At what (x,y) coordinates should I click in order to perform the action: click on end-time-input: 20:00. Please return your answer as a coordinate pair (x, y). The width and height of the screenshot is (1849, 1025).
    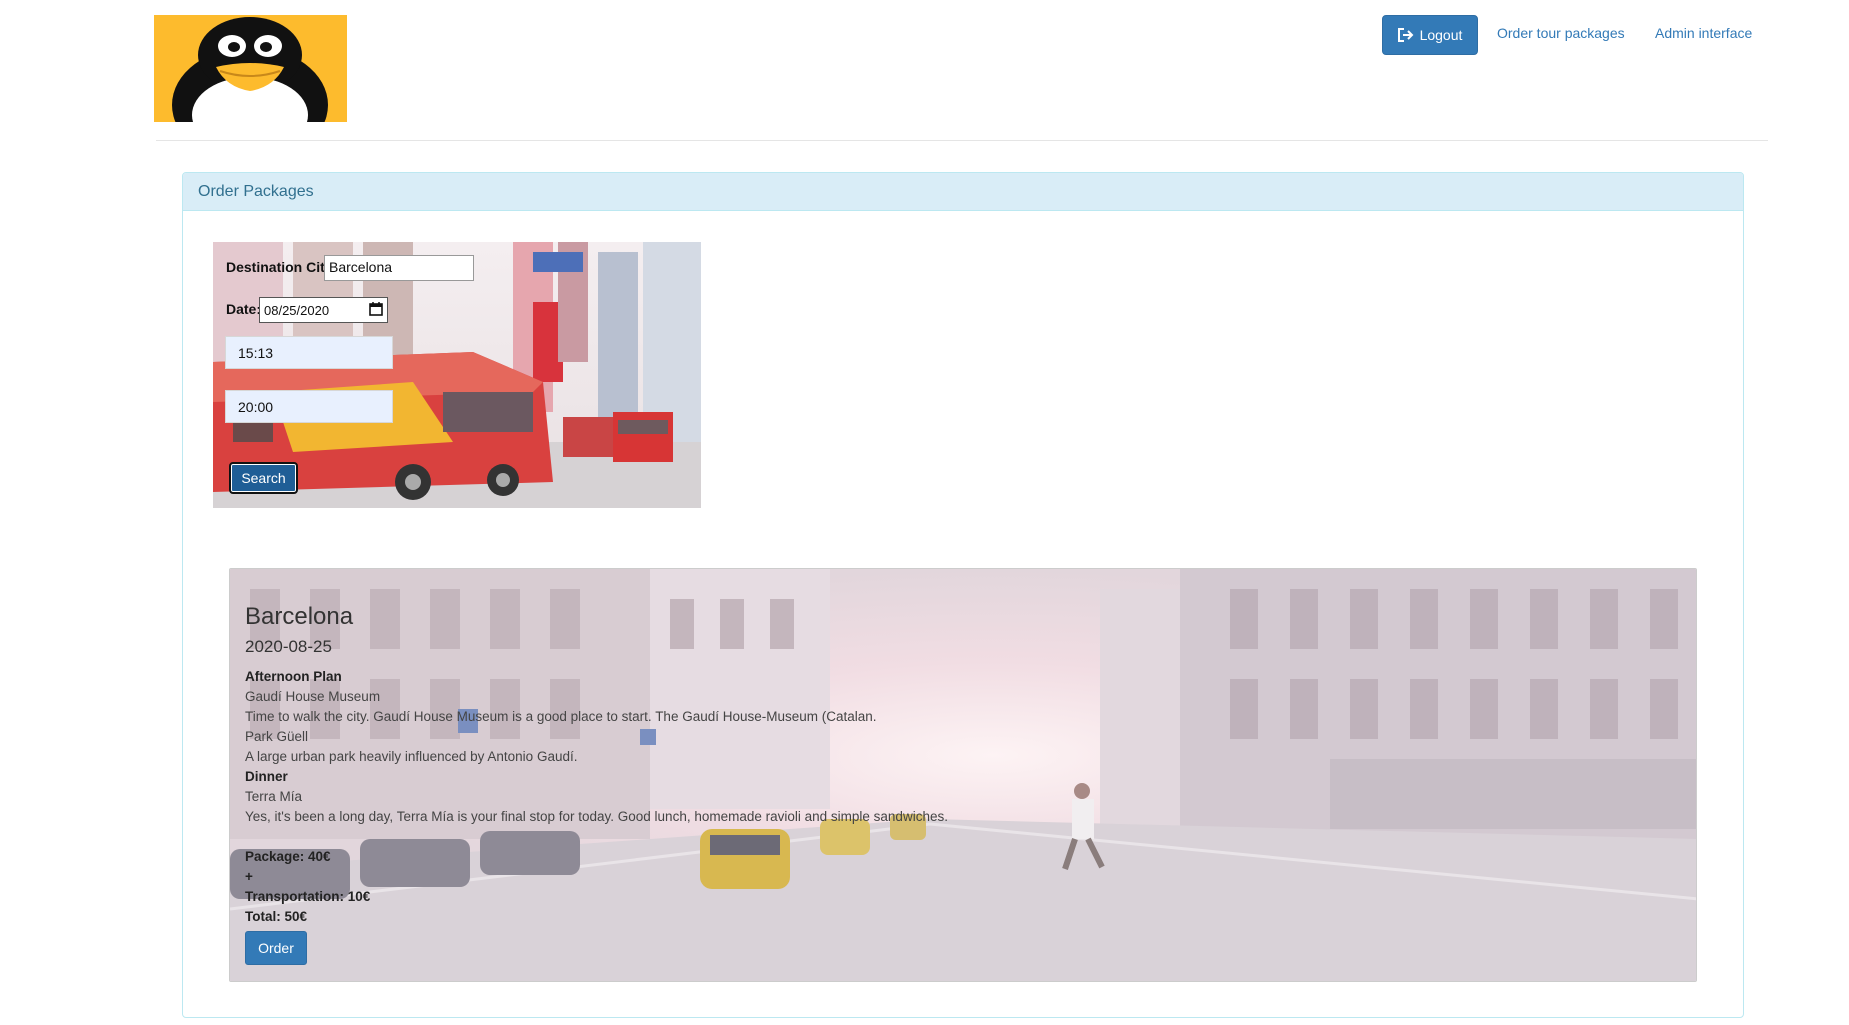
    Looking at the image, I should click on (309, 406).